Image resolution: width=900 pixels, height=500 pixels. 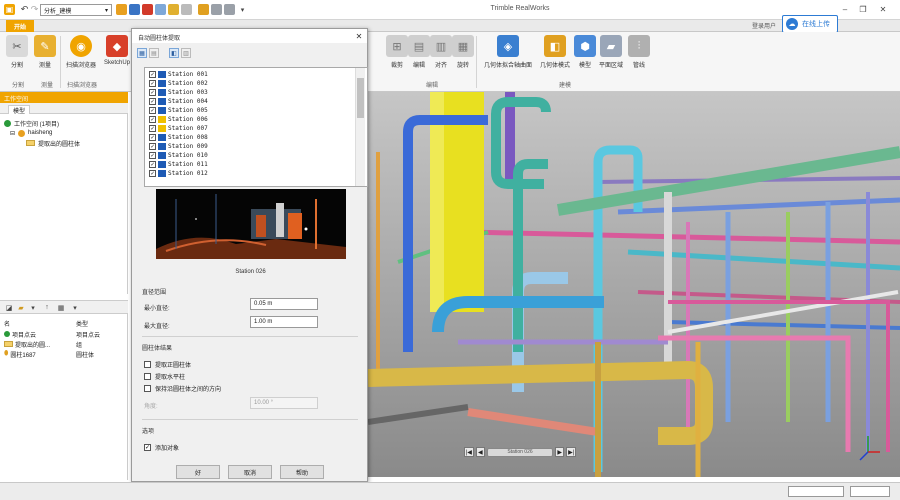 I want to click on ribbon-button-pipeline: ⫶ 管线, so click(x=639, y=52).